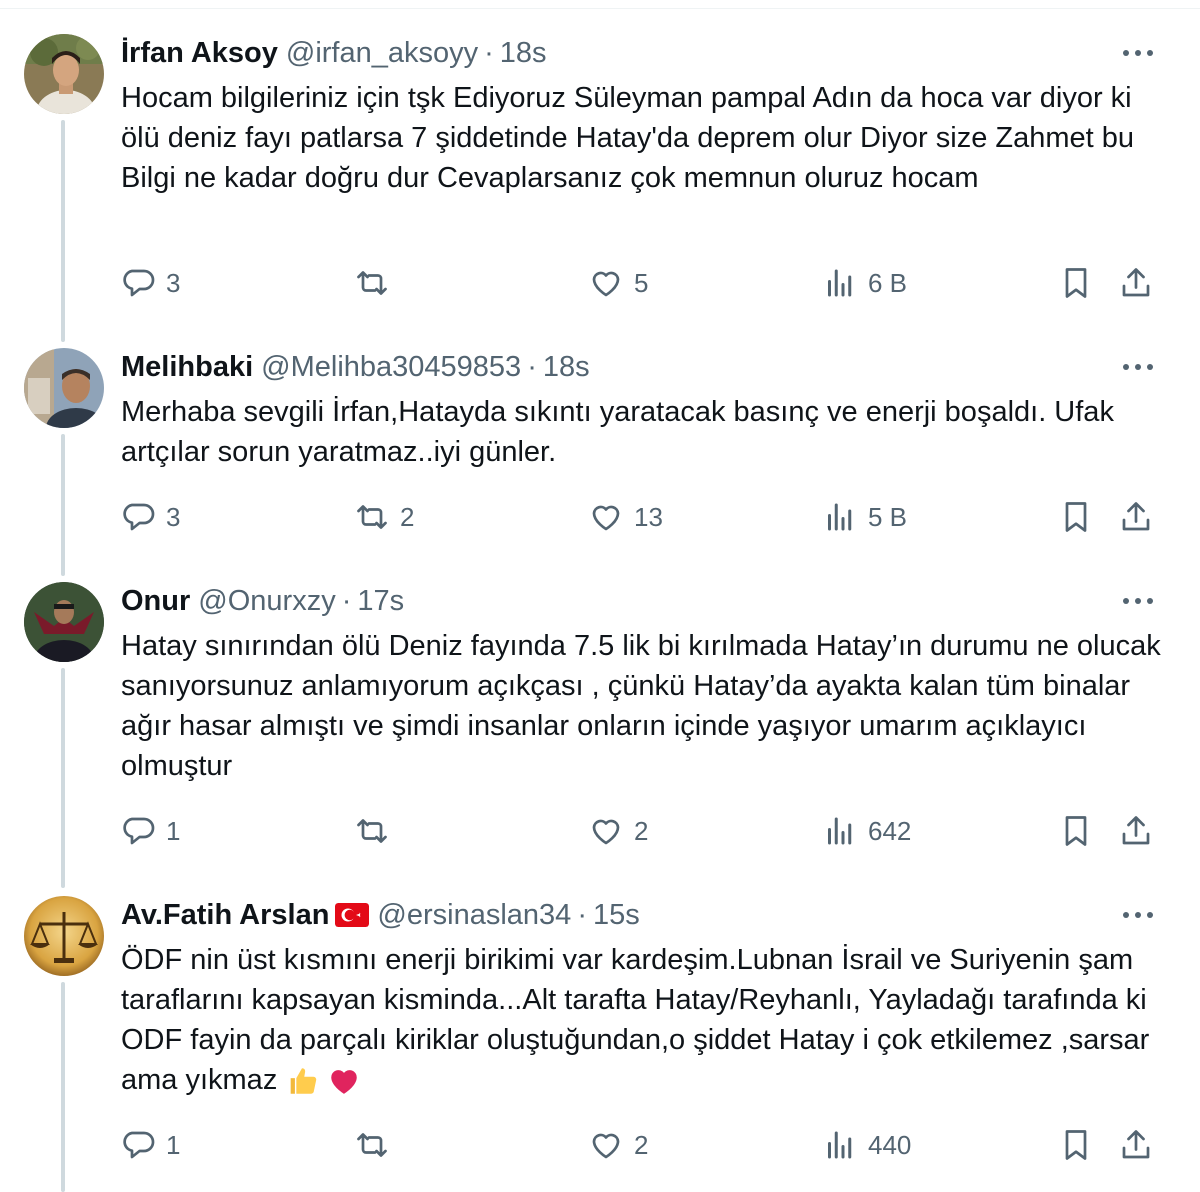  I want to click on display-name: Onur, so click(155, 601).